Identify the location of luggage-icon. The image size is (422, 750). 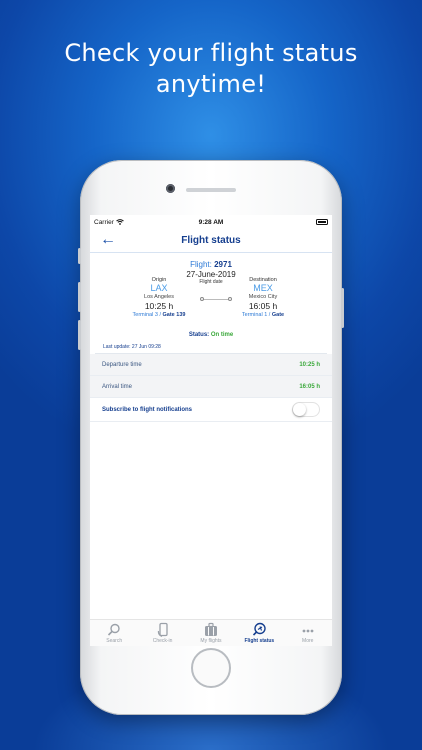
(211, 630).